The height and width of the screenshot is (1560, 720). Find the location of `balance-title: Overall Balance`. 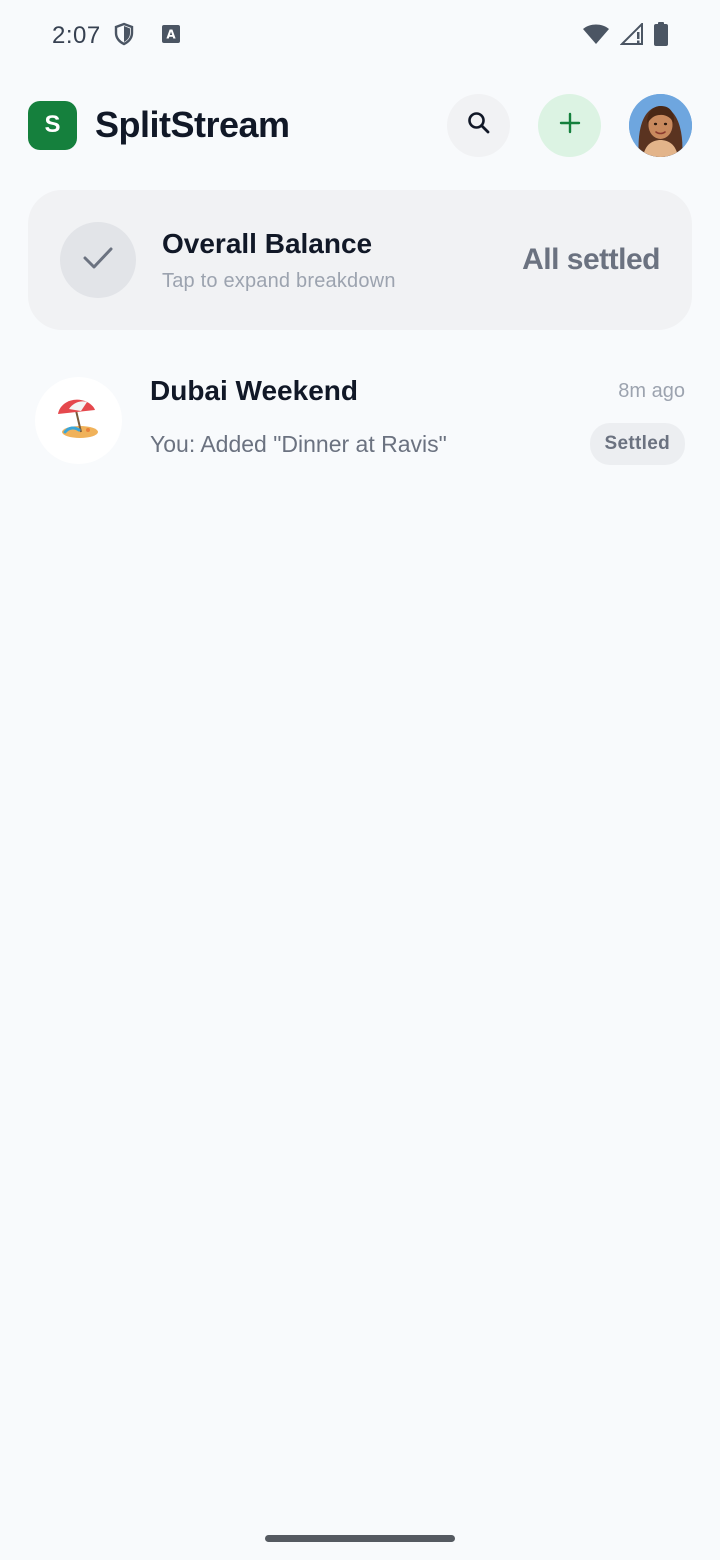

balance-title: Overall Balance is located at coordinates (267, 243).